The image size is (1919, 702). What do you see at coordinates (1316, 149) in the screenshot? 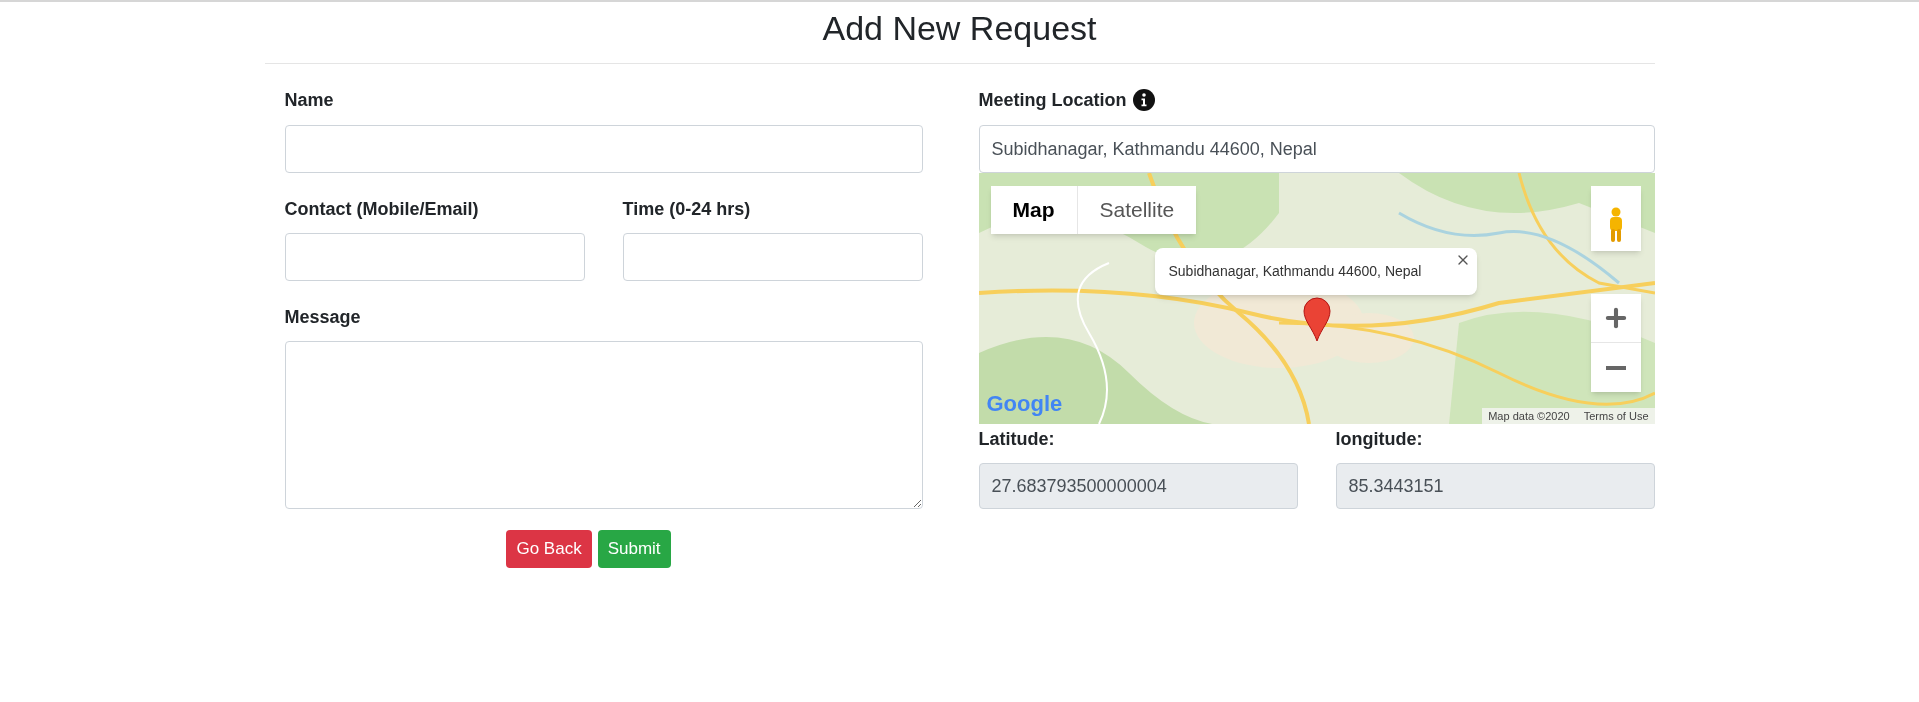
I see `location-field: Subidhanagar, Kathmandu 44600, Nepal` at bounding box center [1316, 149].